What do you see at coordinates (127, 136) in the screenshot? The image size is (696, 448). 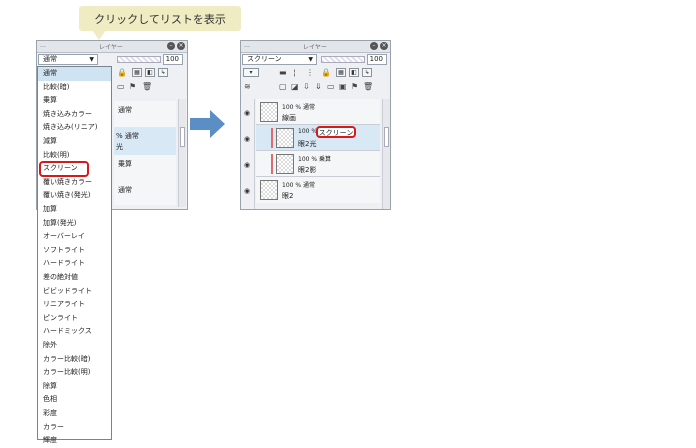 I see `layer-mode: % 通常` at bounding box center [127, 136].